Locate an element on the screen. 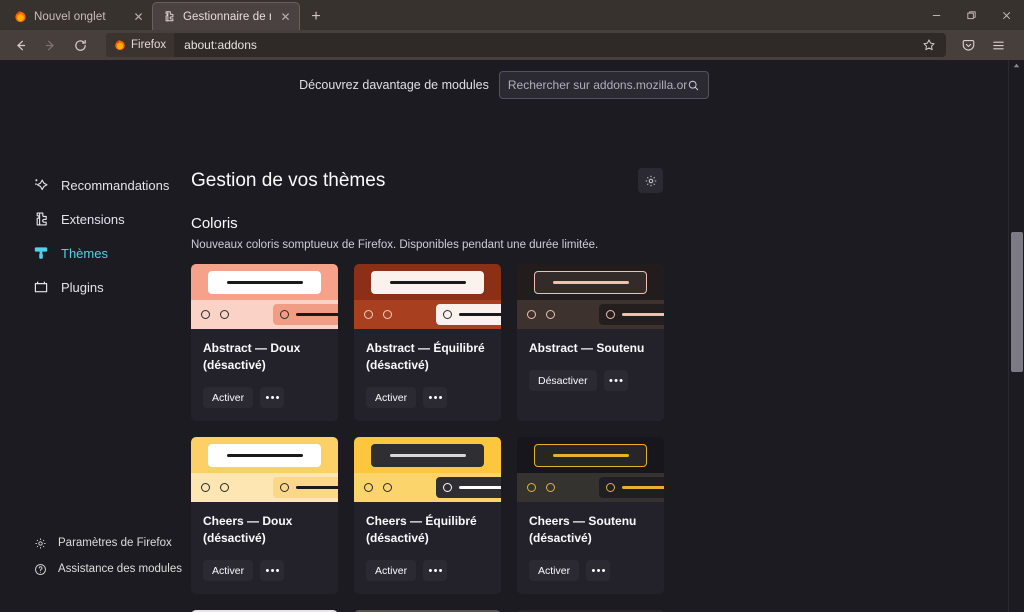 Image resolution: width=1024 pixels, height=612 pixels. sidebar-item-themes: Thèmes is located at coordinates (93, 253).